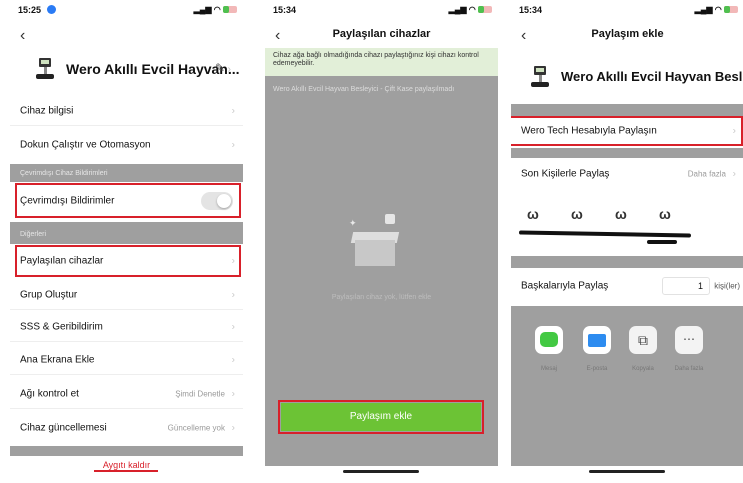 The height and width of the screenshot is (483, 743). I want to click on row-label: Başkalarıyla Paylaş, so click(565, 286).